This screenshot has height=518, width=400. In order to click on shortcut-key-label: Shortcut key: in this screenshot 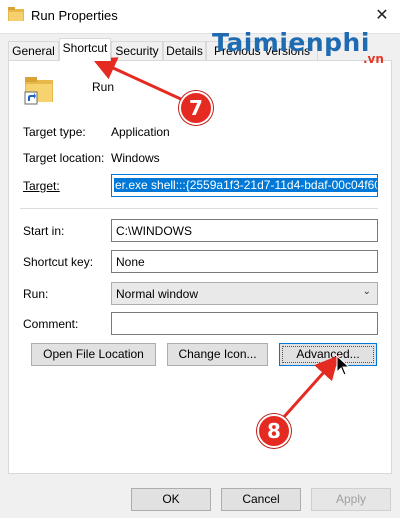, I will do `click(58, 262)`.